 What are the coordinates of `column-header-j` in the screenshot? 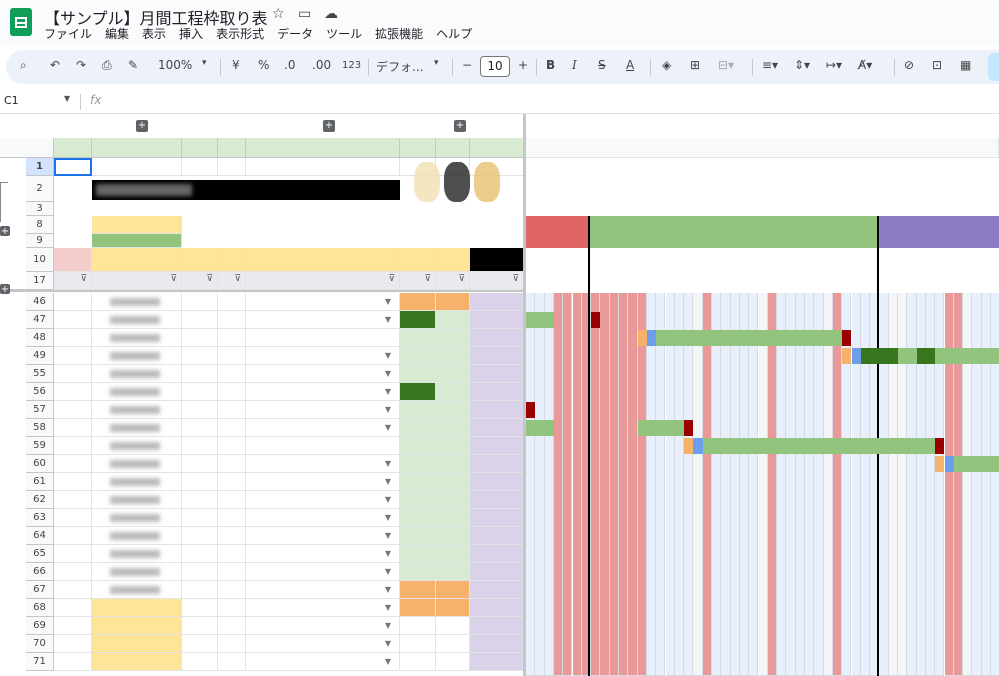 It's located at (232, 148).